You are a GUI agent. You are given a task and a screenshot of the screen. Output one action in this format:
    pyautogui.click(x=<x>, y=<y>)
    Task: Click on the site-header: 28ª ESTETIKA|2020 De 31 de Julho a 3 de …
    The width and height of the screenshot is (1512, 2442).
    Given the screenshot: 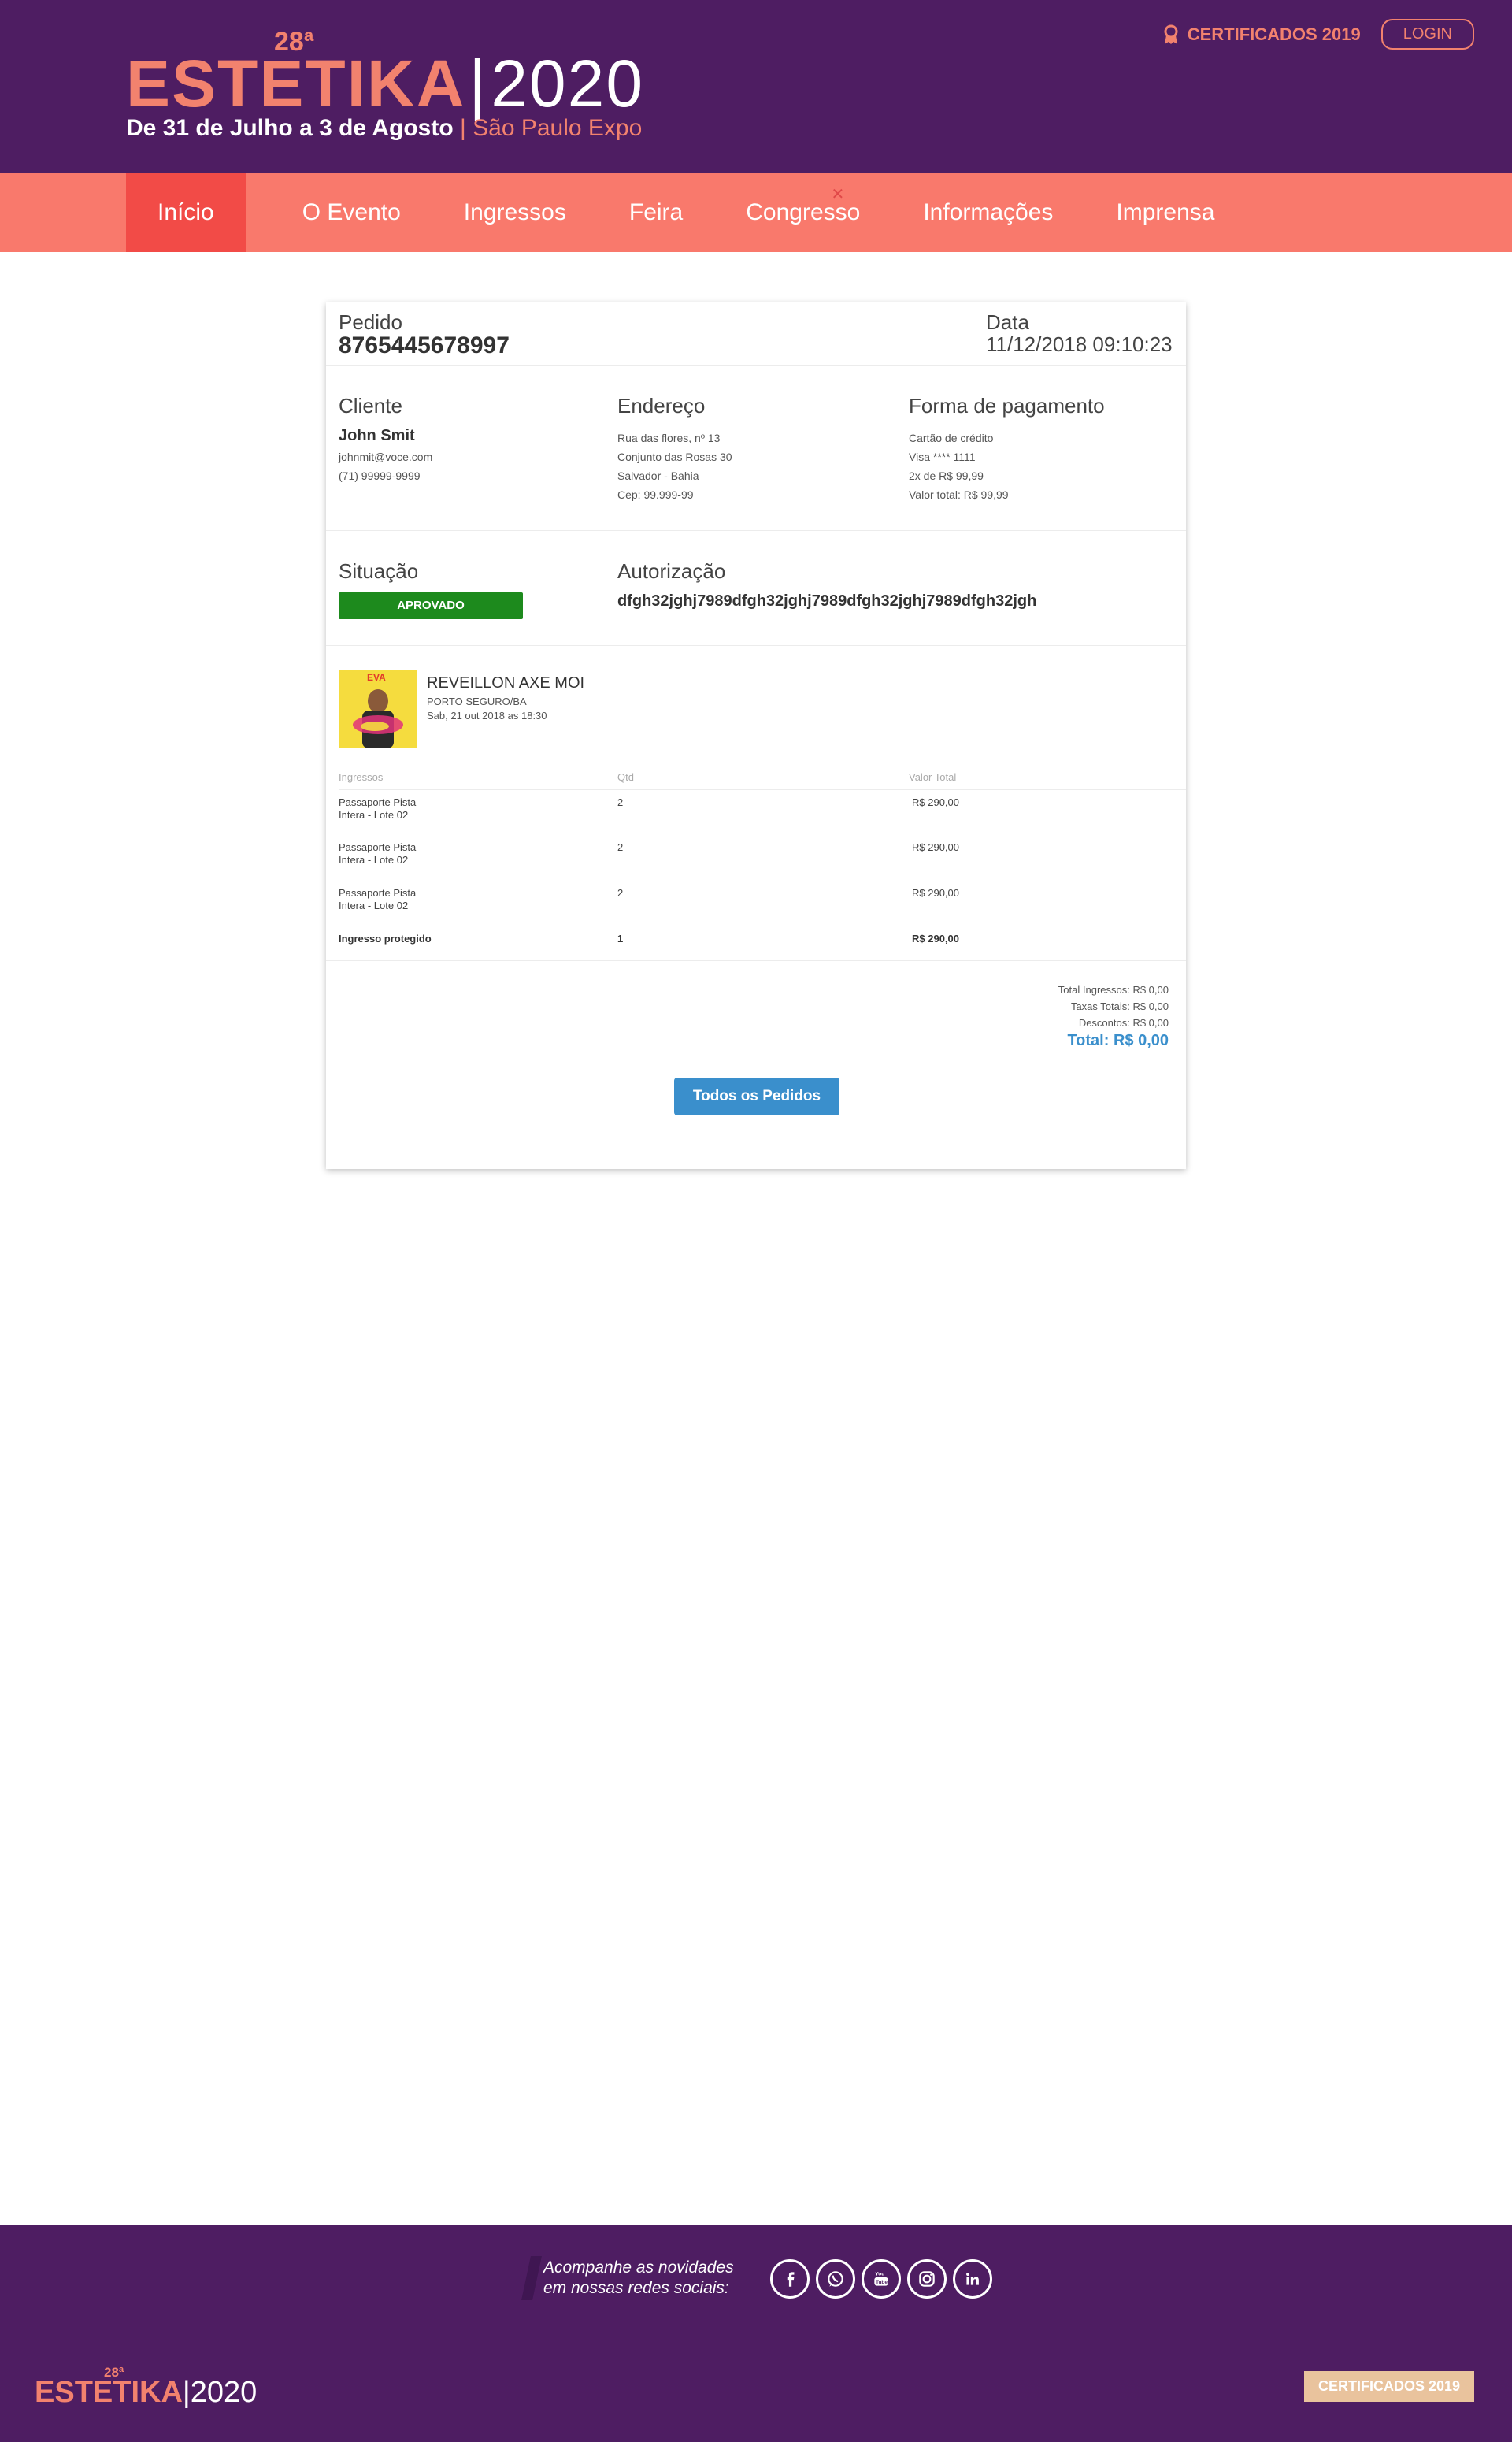 What is the action you would take?
    pyautogui.click(x=756, y=86)
    